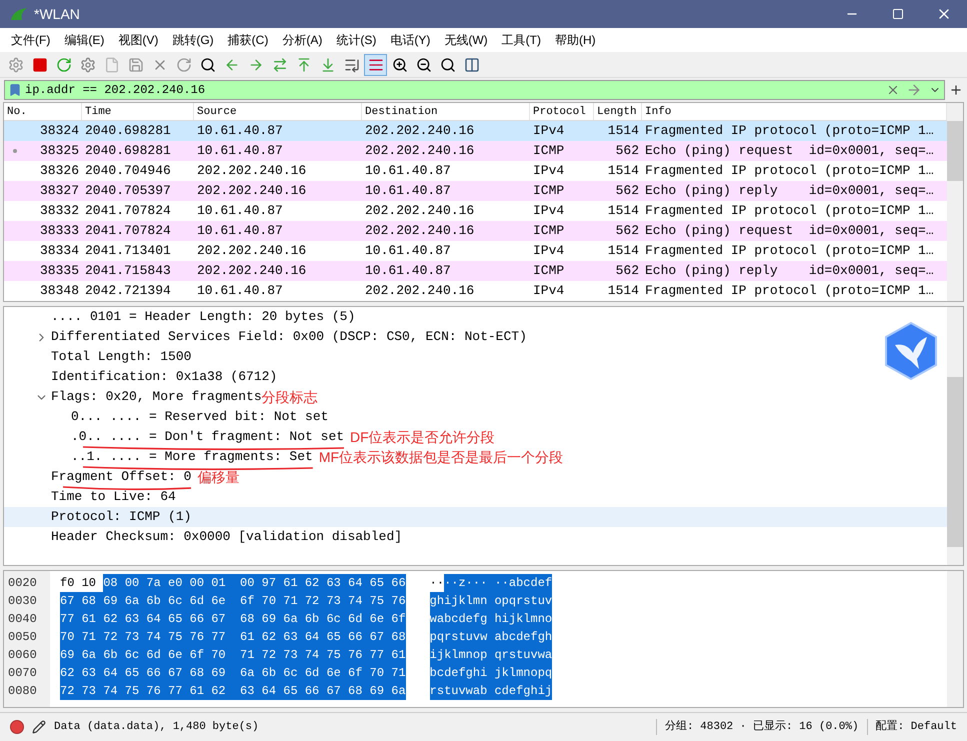 This screenshot has width=967, height=741. I want to click on annotation-text: DF位表示是否允许分段, so click(422, 437).